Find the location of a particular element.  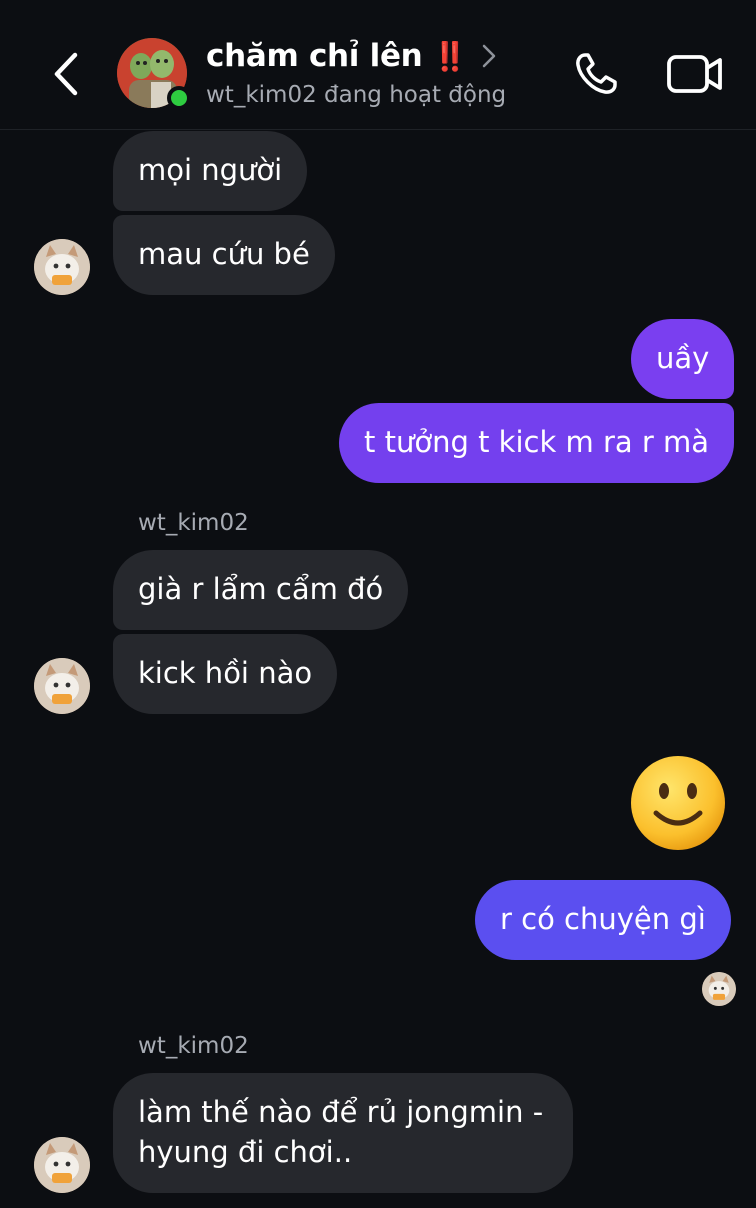

message-text: t tưởng t kick m ra r mà is located at coordinates (537, 442).